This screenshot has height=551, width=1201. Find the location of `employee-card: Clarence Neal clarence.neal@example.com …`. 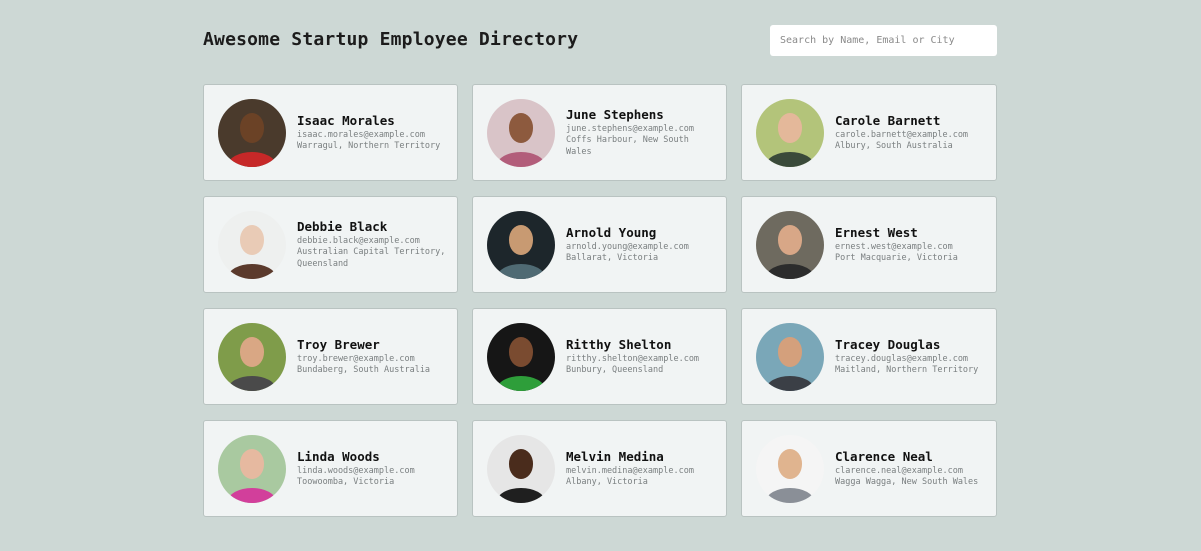

employee-card: Clarence Neal clarence.neal@example.com … is located at coordinates (869, 468).